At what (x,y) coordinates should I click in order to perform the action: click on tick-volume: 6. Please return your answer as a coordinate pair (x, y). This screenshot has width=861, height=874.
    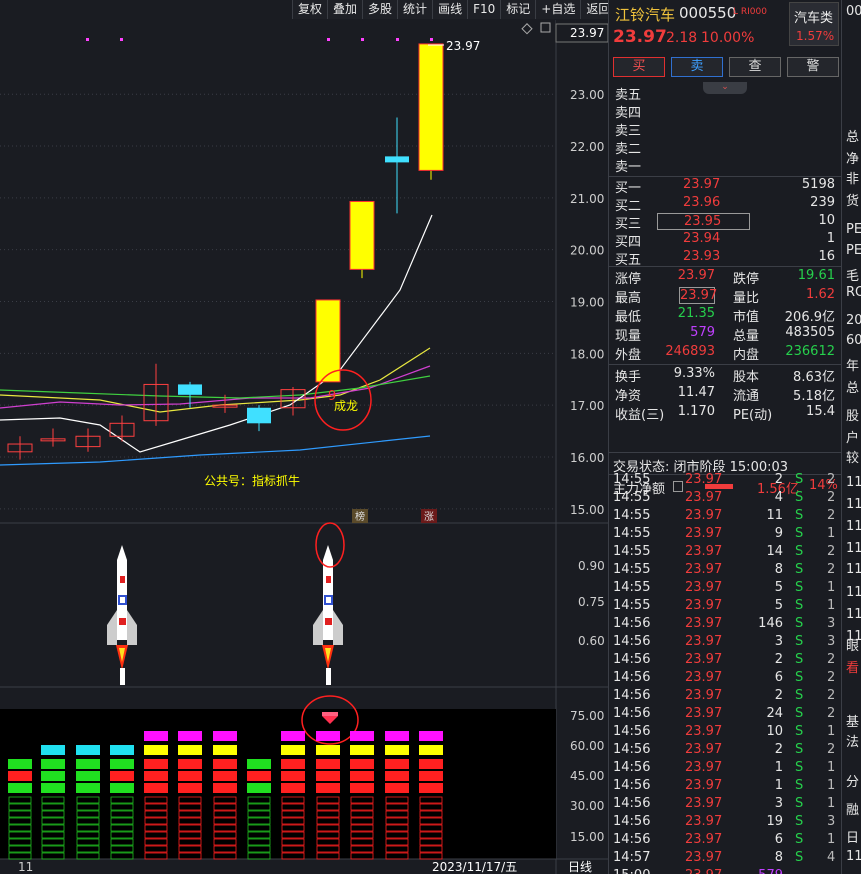
    Looking at the image, I should click on (778, 839).